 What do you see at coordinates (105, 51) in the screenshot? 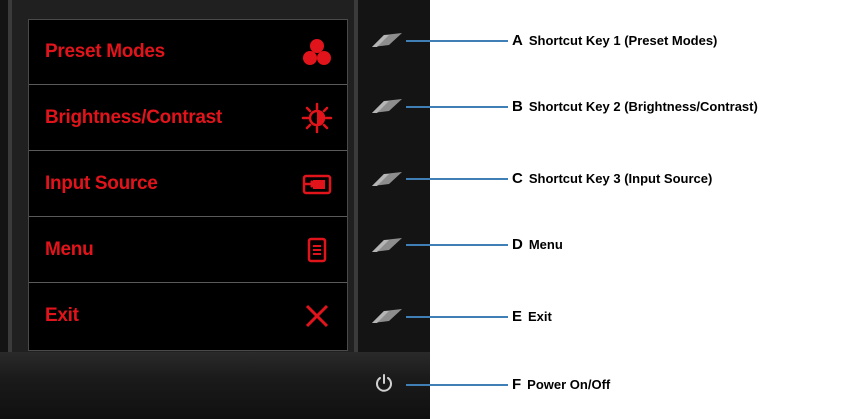
I see `osd-item-label: Preset Modes` at bounding box center [105, 51].